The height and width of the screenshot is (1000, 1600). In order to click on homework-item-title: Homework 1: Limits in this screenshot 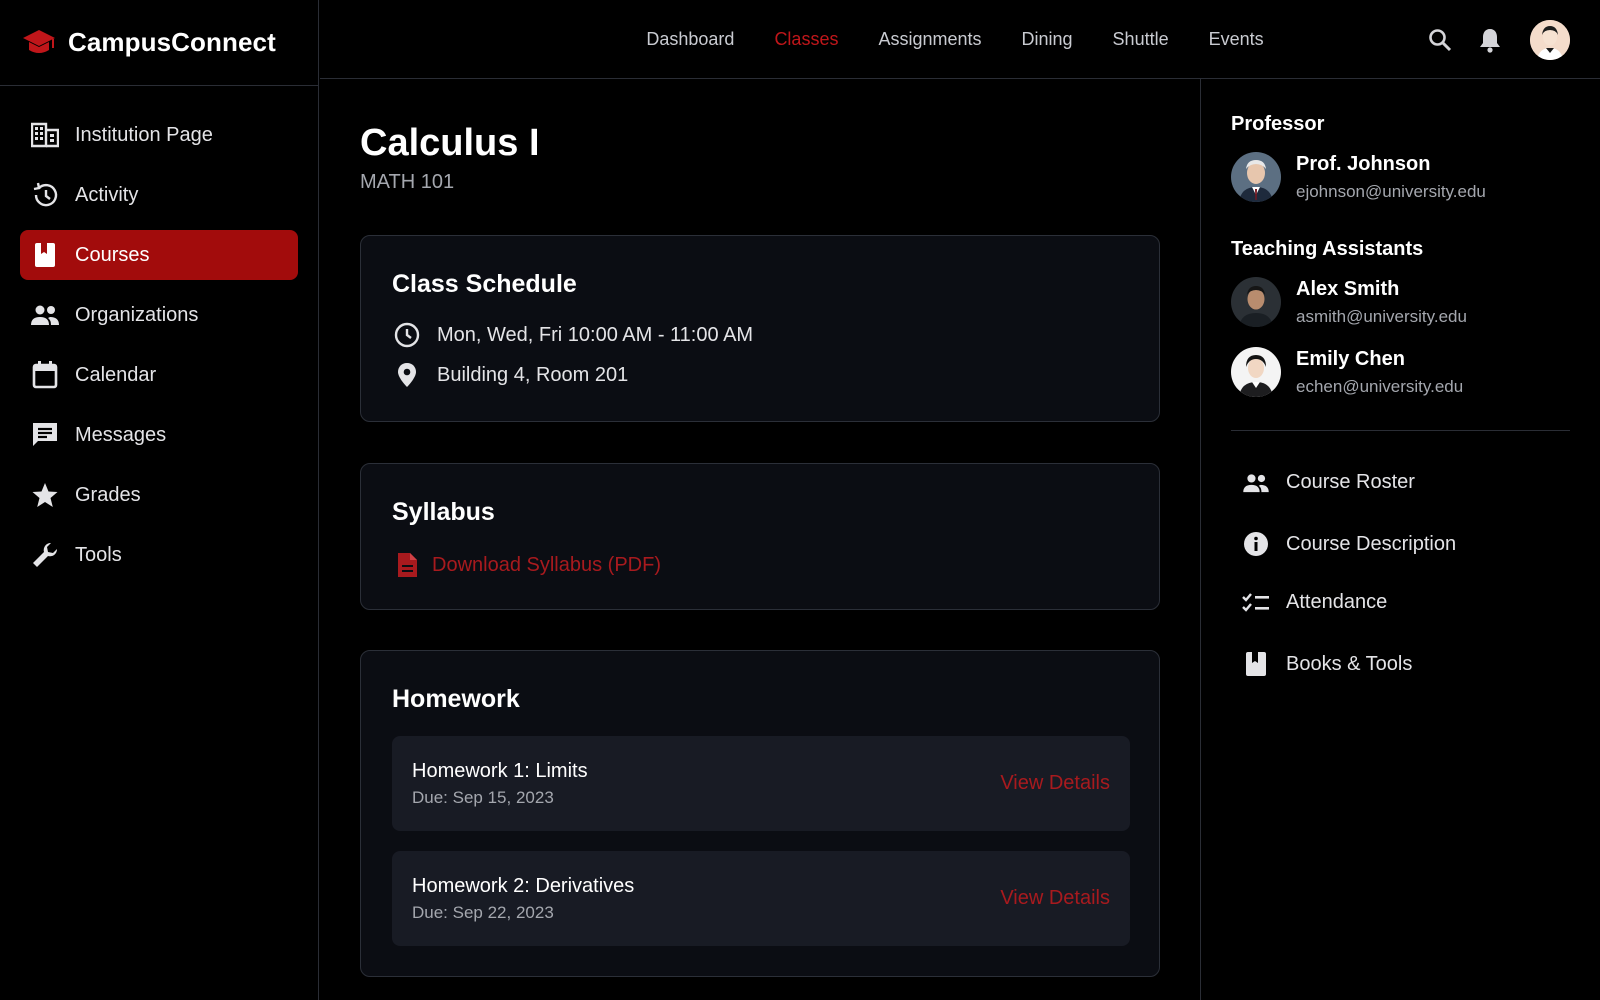, I will do `click(500, 771)`.